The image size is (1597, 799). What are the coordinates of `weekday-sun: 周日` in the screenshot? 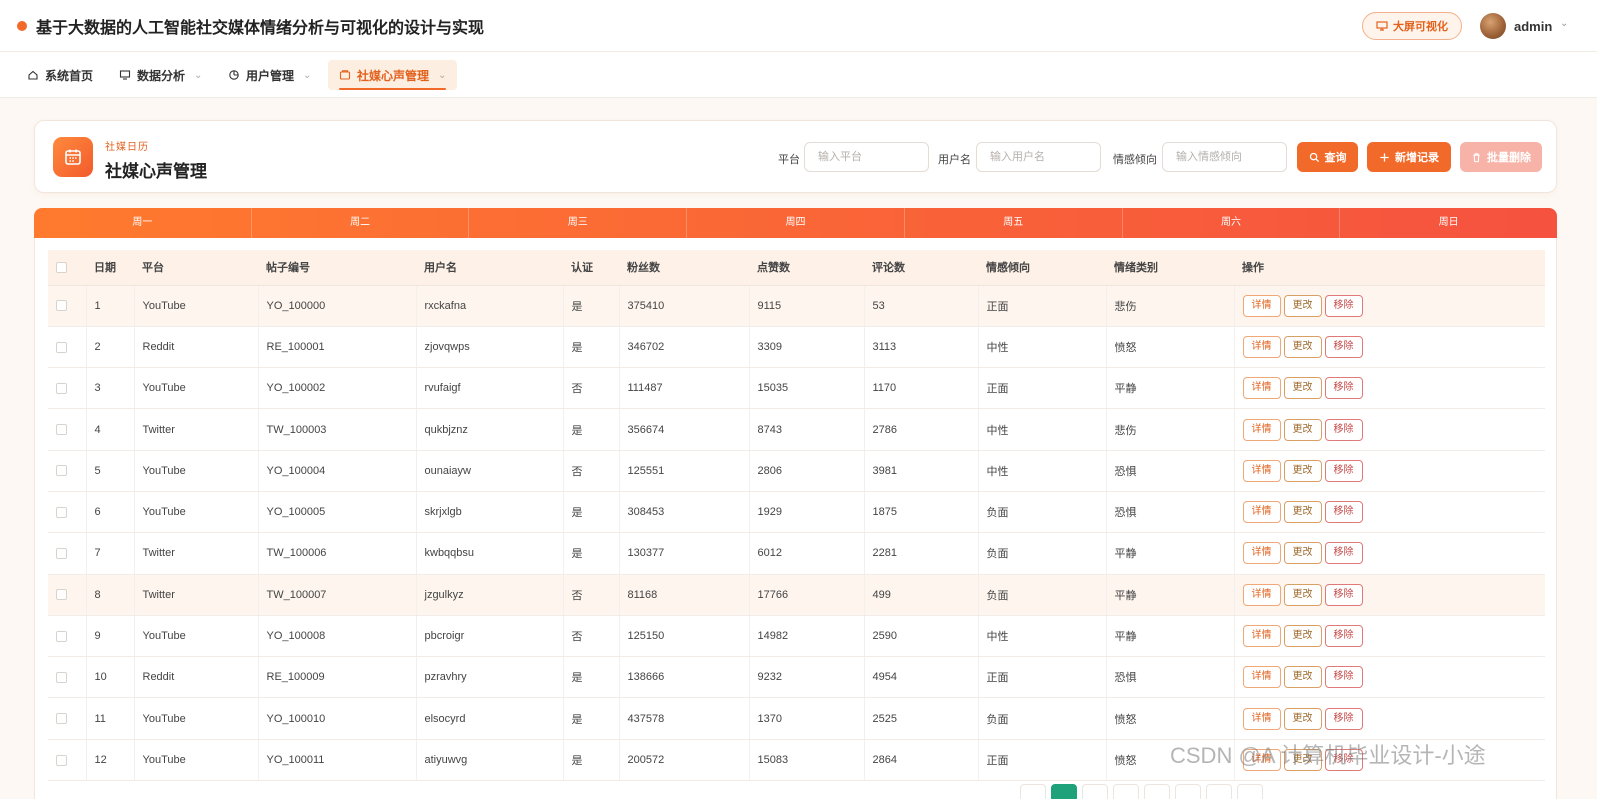 It's located at (1448, 223).